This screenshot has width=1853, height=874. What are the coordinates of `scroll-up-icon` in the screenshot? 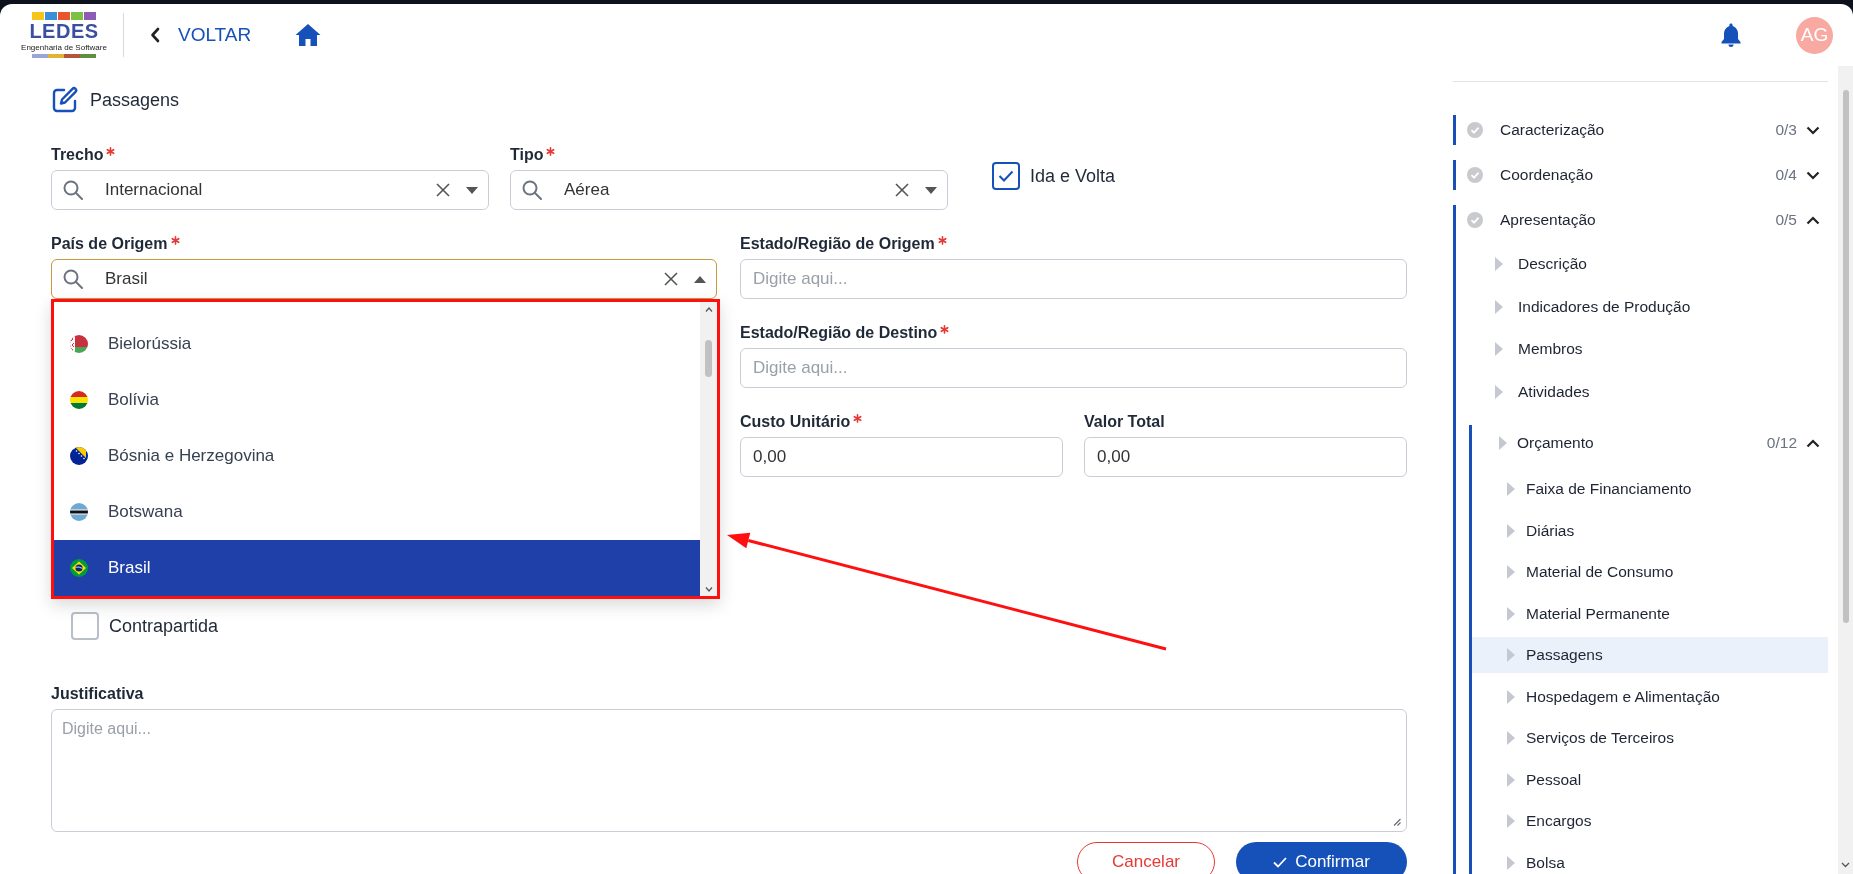 It's located at (708, 309).